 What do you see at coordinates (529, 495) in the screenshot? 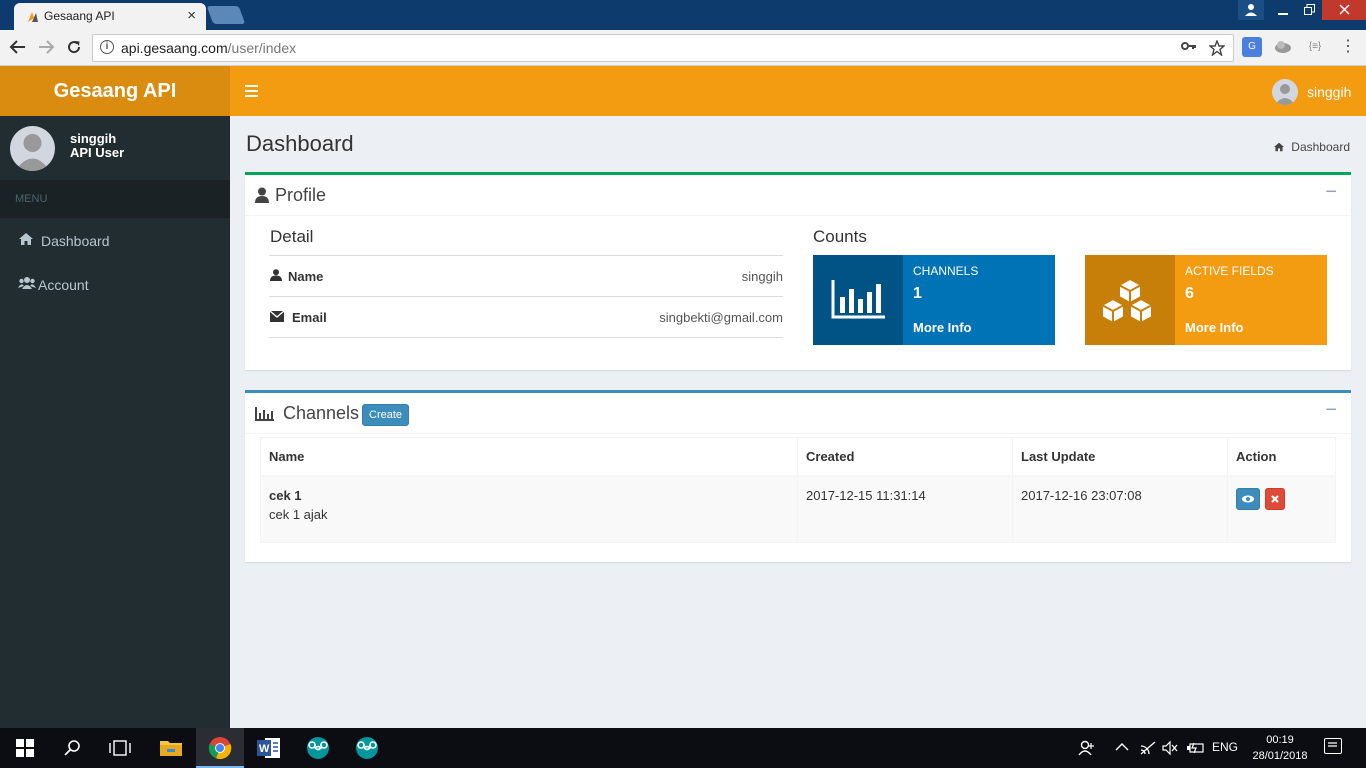
I see `channel-name: cek 1` at bounding box center [529, 495].